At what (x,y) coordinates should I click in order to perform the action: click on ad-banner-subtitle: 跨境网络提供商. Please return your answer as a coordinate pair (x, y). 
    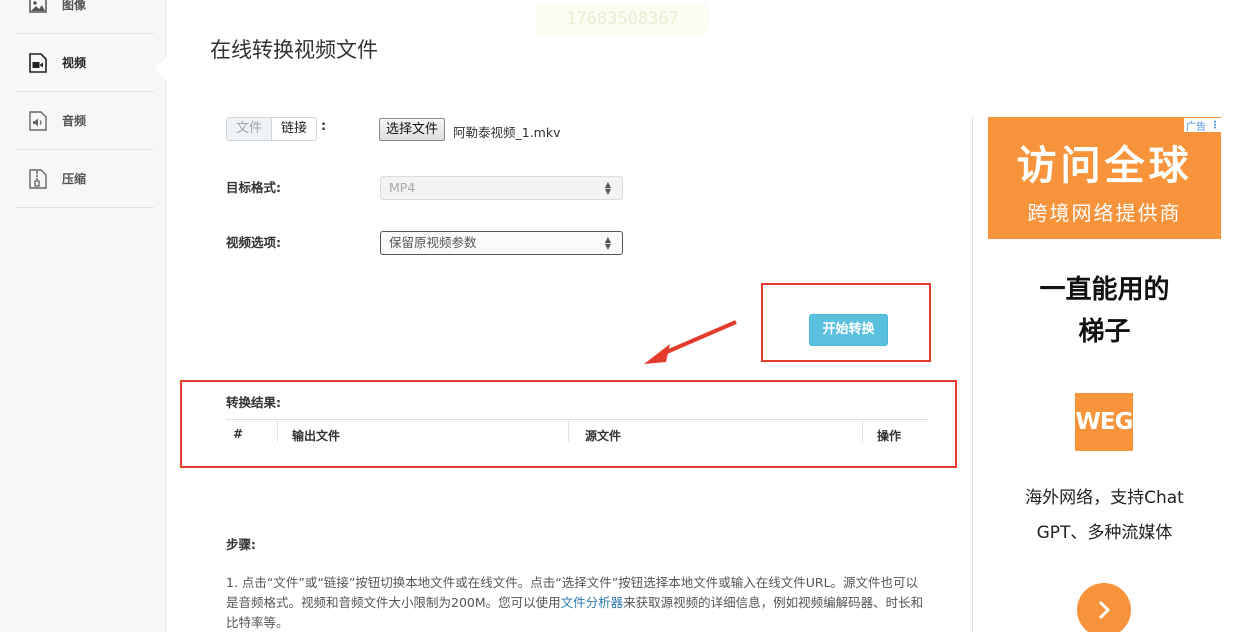
    Looking at the image, I should click on (1104, 213).